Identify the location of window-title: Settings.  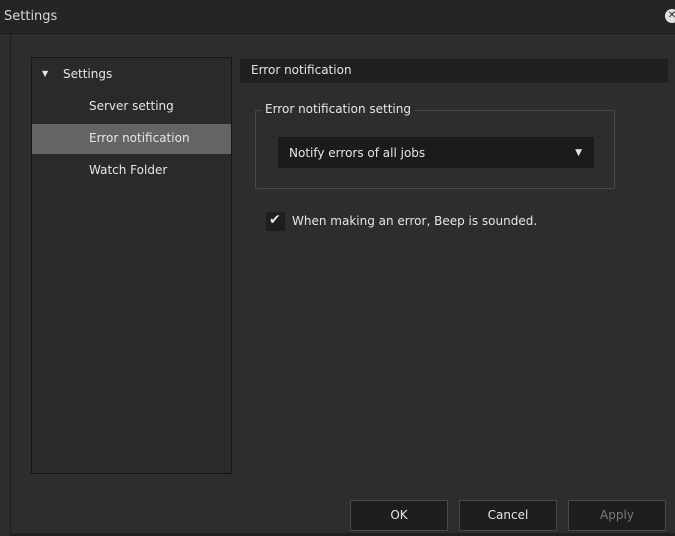
(31, 16).